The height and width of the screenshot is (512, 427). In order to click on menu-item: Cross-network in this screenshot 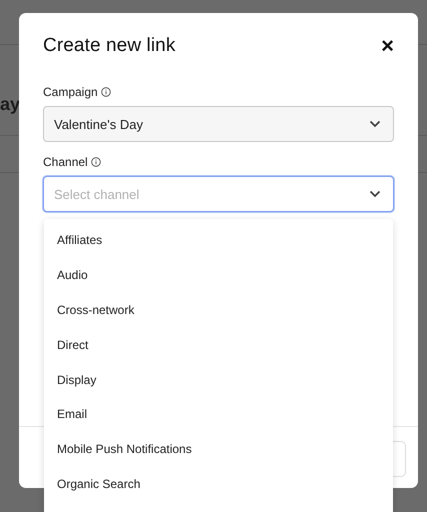, I will do `click(218, 310)`.